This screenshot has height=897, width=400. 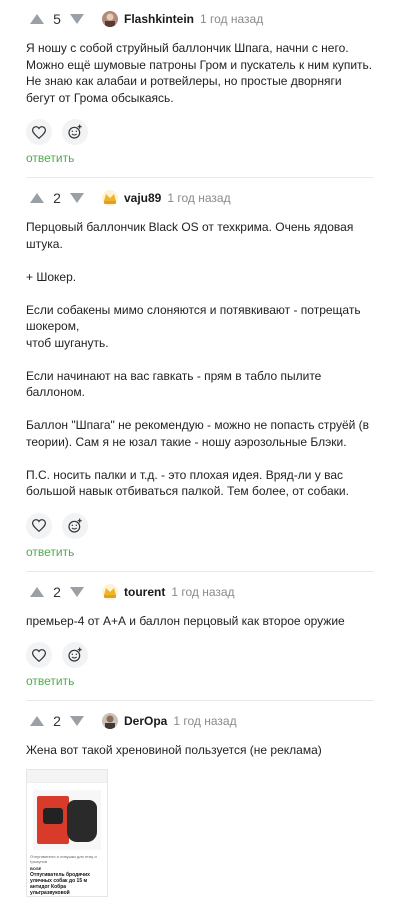 I want to click on author-name: DerOpa, so click(x=145, y=721).